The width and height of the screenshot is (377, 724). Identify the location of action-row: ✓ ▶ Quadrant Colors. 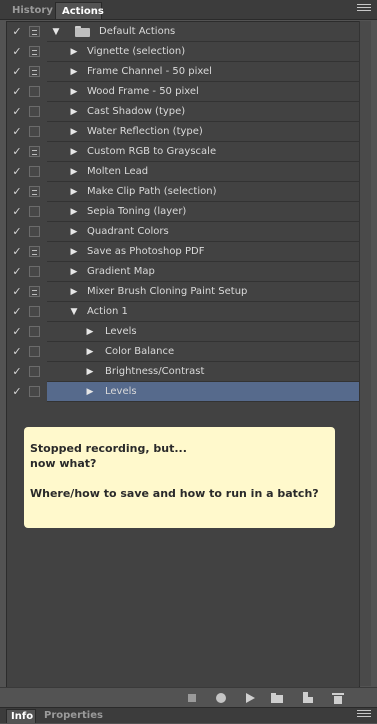
(183, 232).